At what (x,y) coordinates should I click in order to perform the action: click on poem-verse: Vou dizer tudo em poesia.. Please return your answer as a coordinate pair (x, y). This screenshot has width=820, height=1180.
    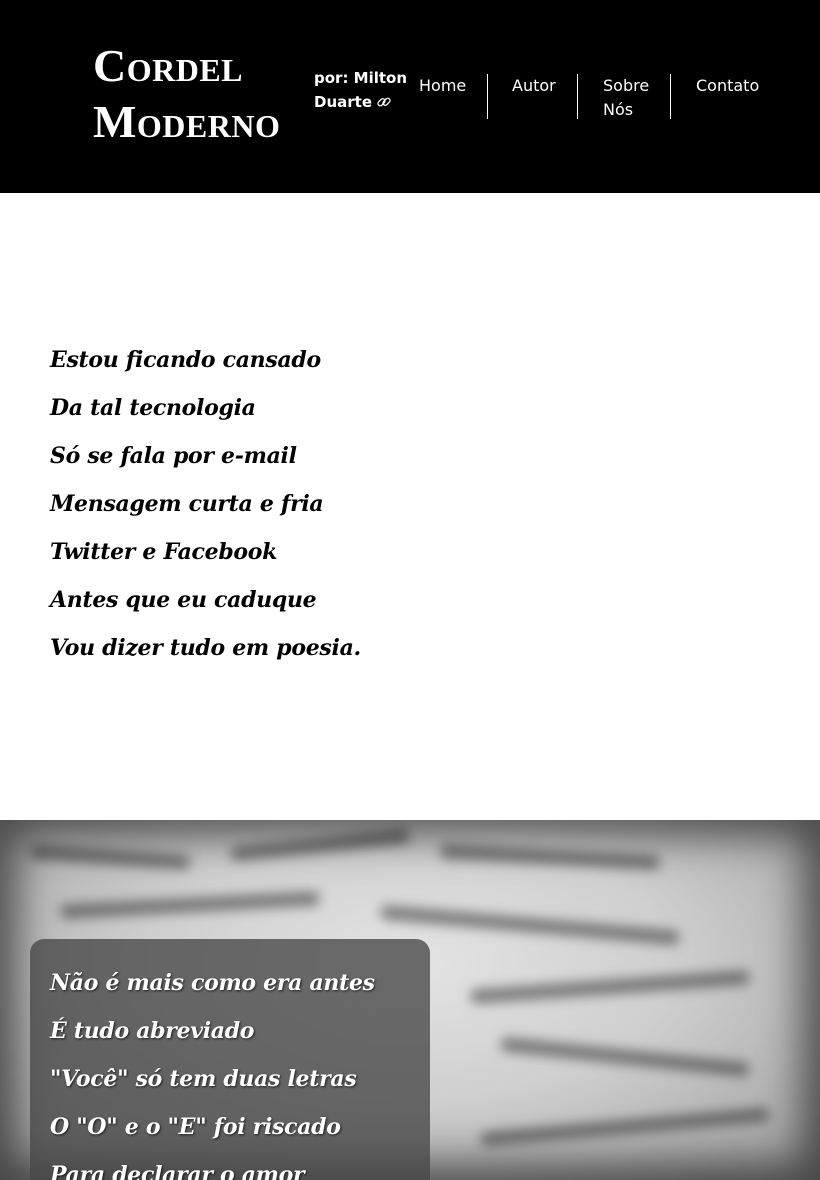
    Looking at the image, I should click on (205, 648).